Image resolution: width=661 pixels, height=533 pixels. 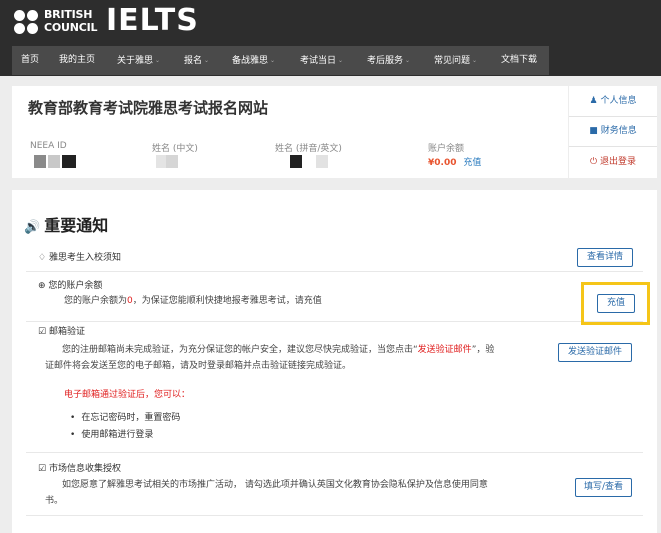 I want to click on name-en-value-redacted, so click(x=312, y=161).